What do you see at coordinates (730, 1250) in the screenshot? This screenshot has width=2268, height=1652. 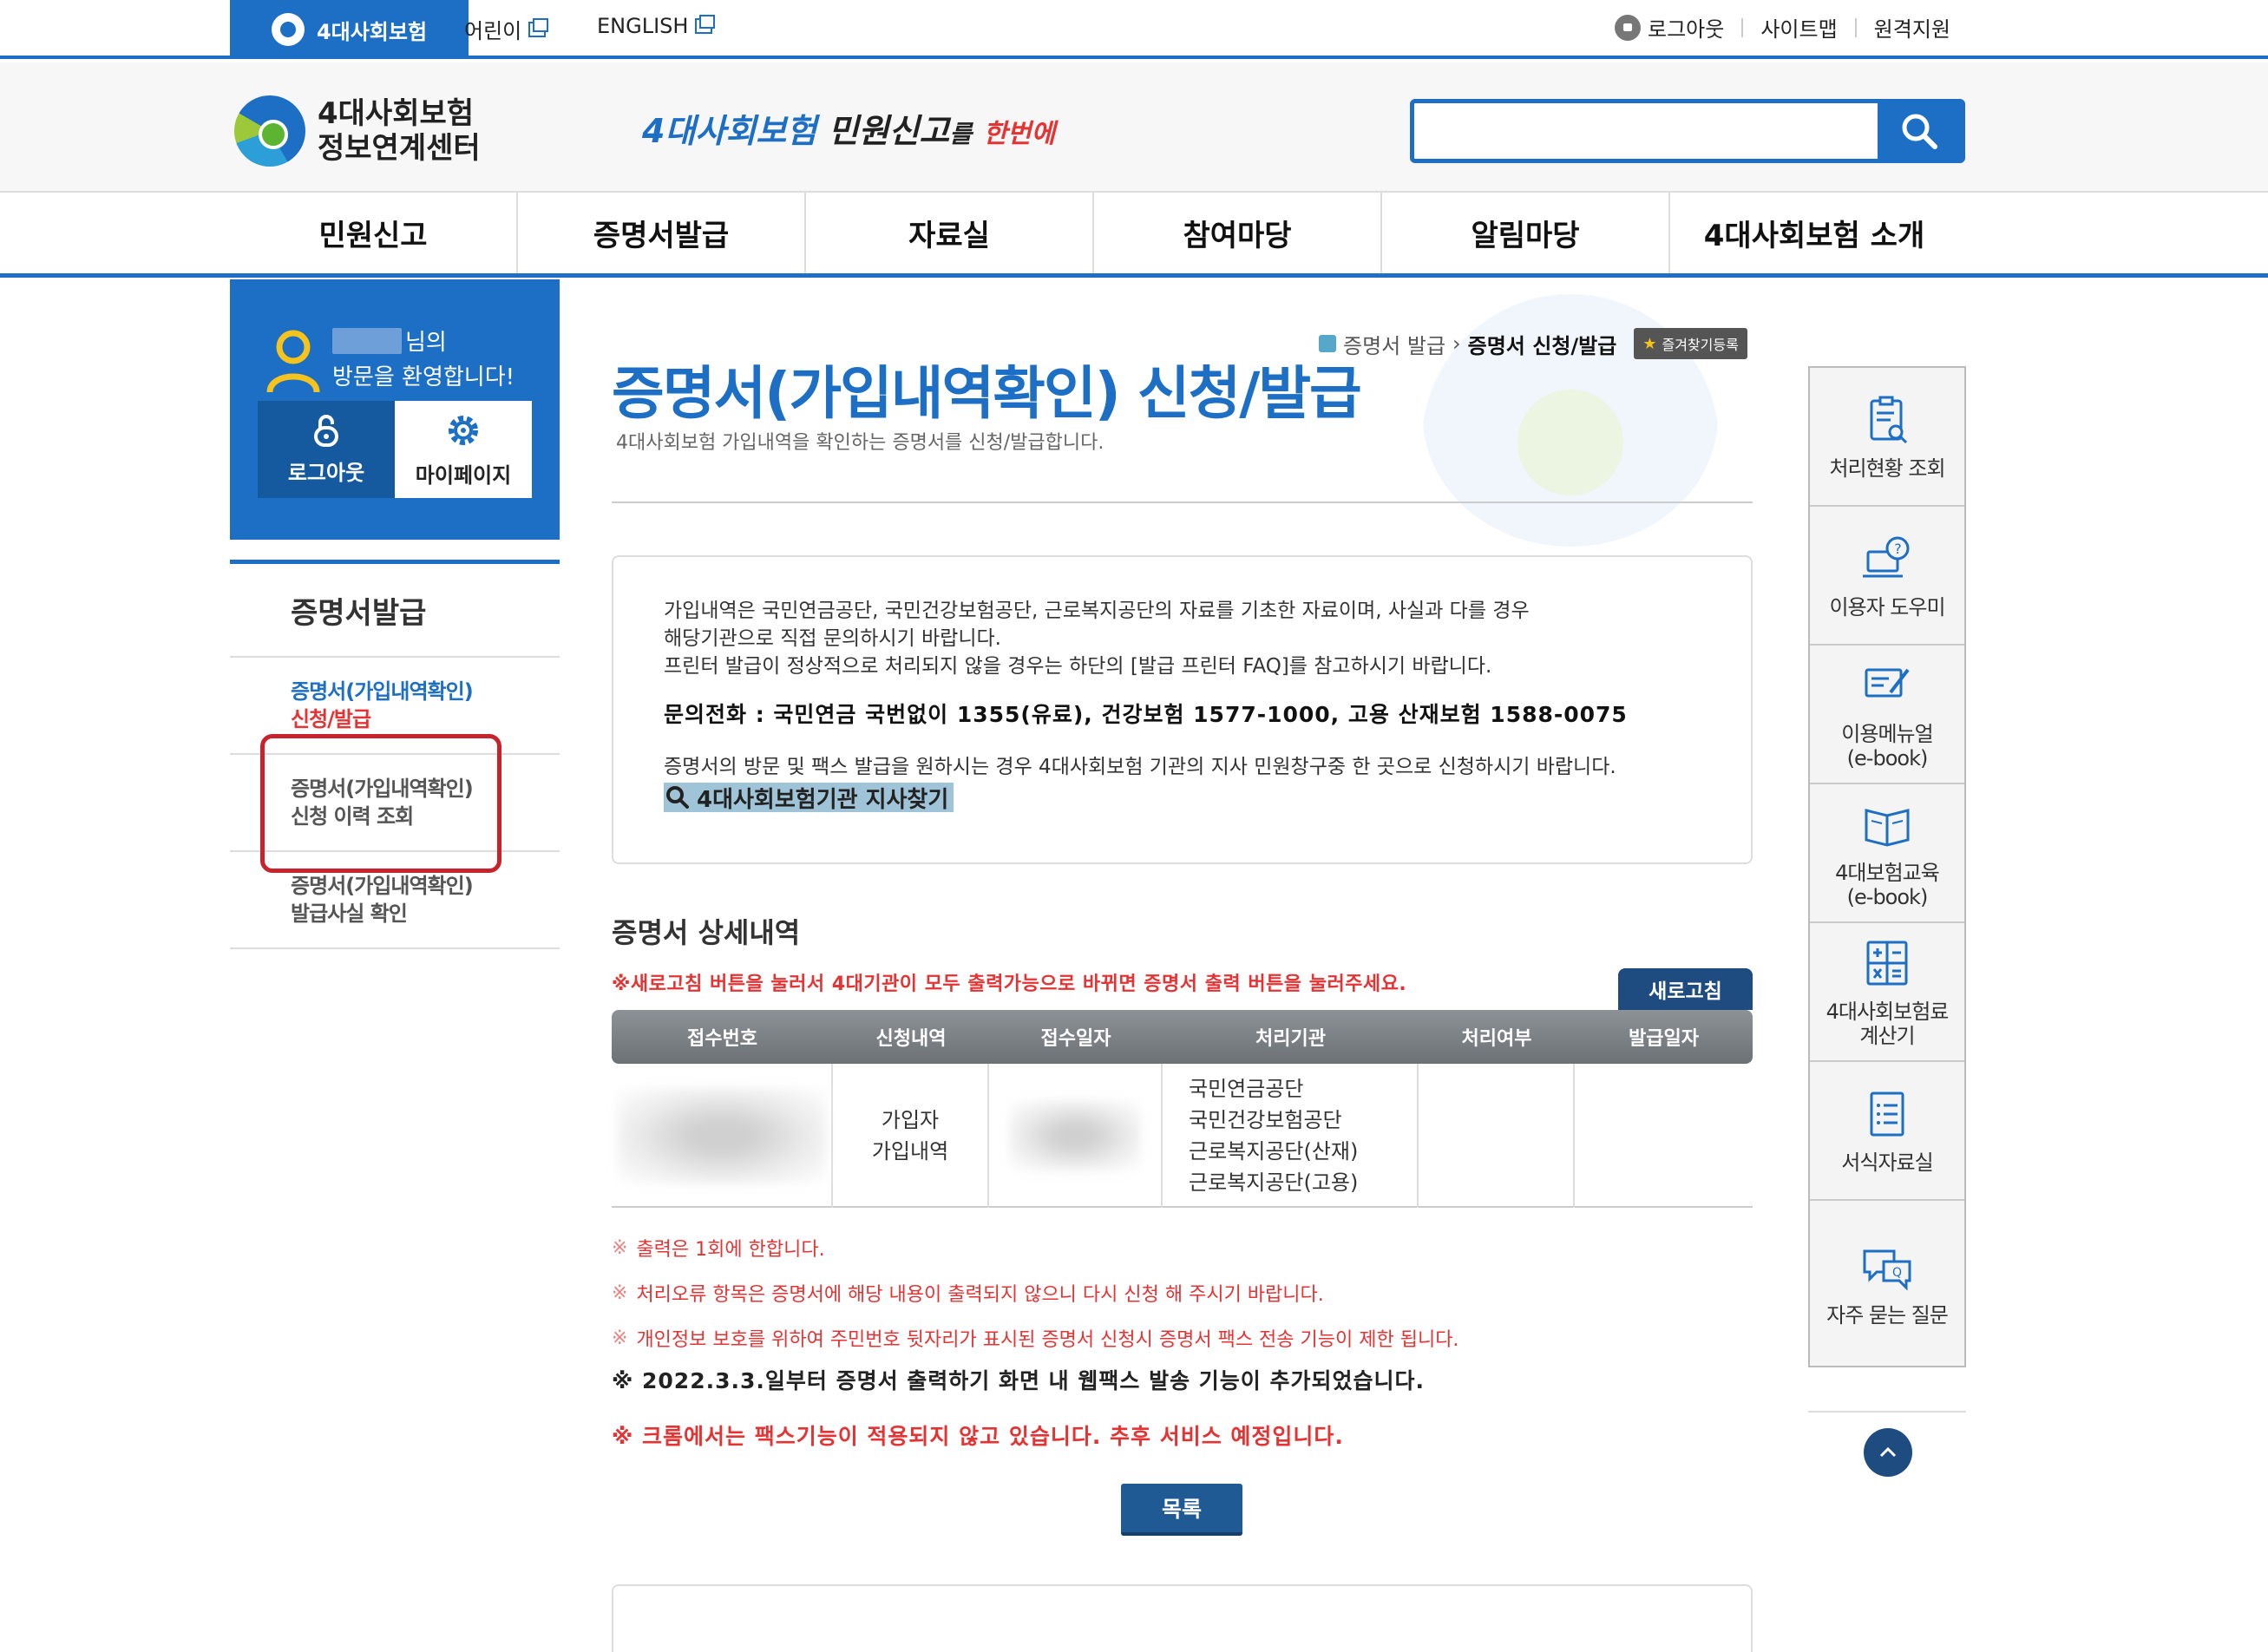 I see `warning-text: 출력은 1회에 한합니다.` at bounding box center [730, 1250].